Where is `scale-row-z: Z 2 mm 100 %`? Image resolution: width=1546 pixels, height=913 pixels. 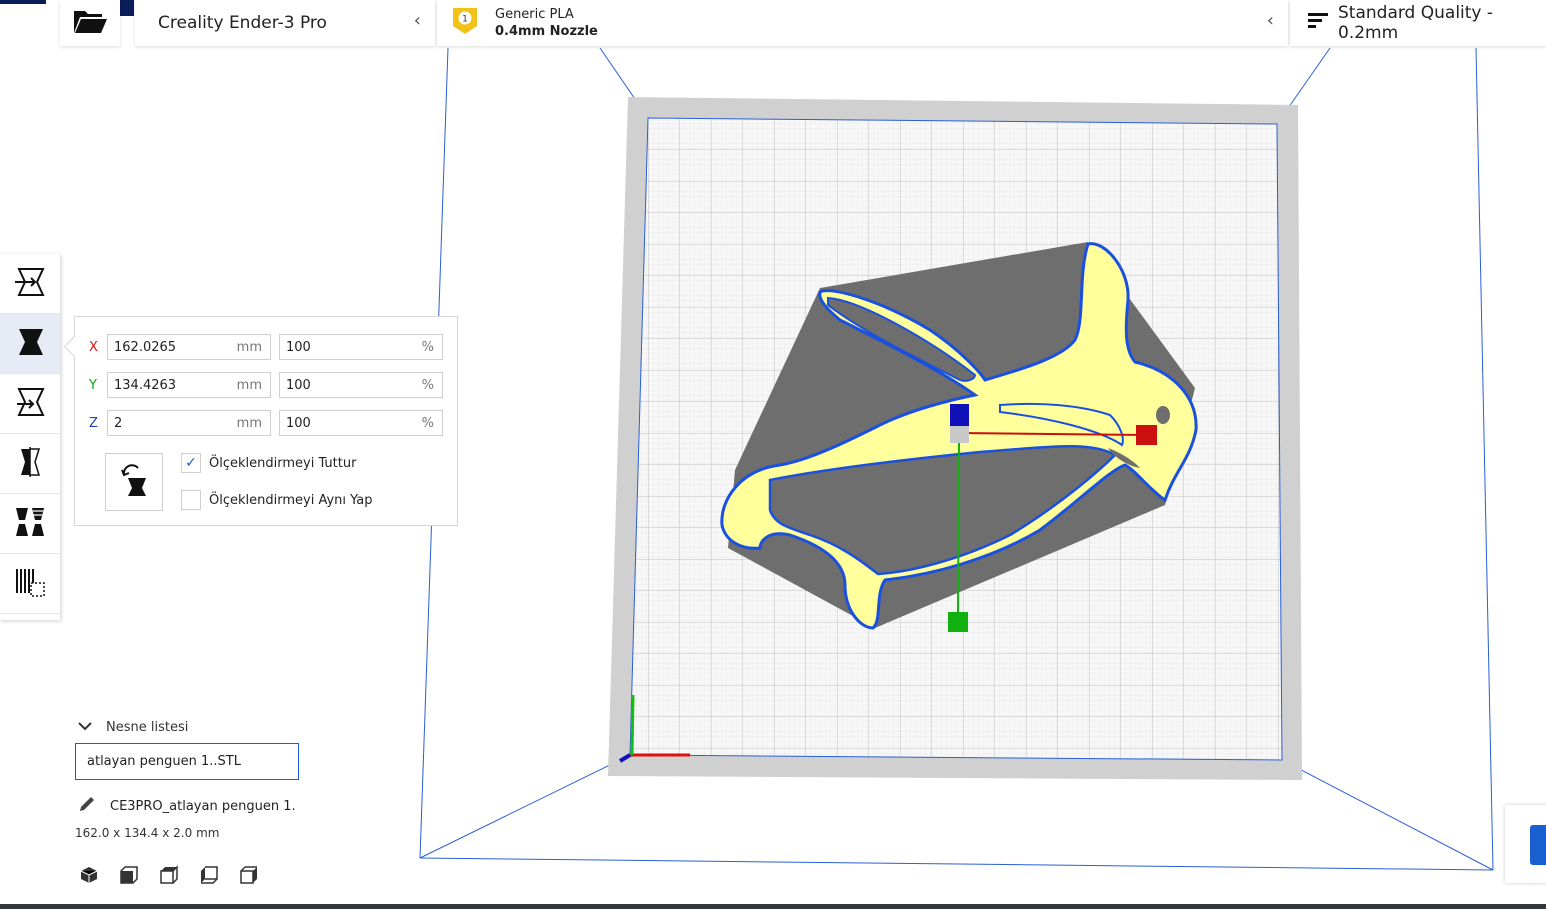 scale-row-z: Z 2 mm 100 % is located at coordinates (266, 423).